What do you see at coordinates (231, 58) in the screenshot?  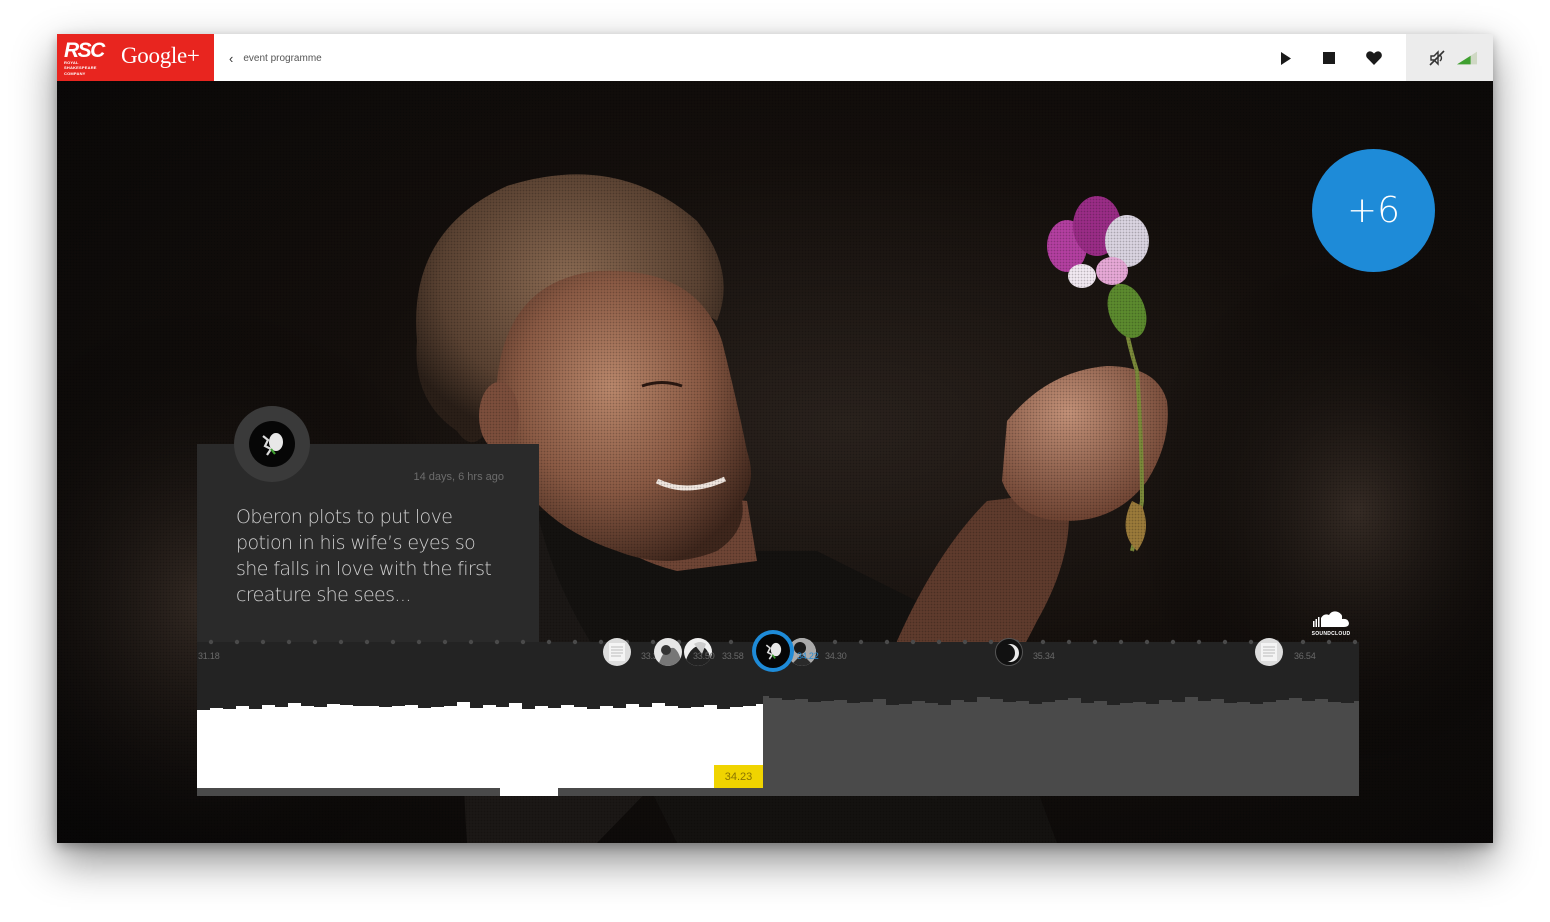 I see `chevron-left-icon: ‹` at bounding box center [231, 58].